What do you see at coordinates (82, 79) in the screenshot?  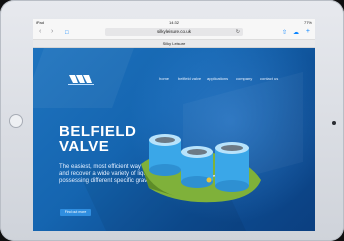 I see `company-logo` at bounding box center [82, 79].